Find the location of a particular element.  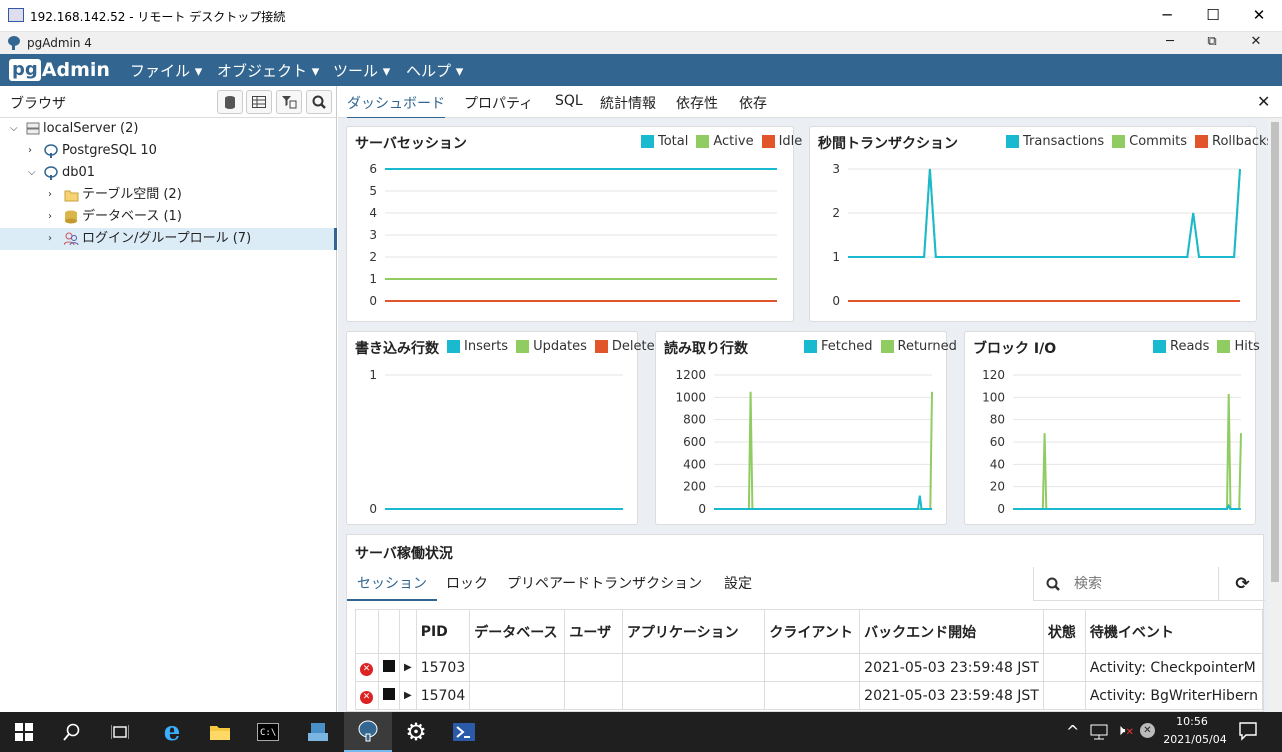

search-input is located at coordinates (1144, 584).